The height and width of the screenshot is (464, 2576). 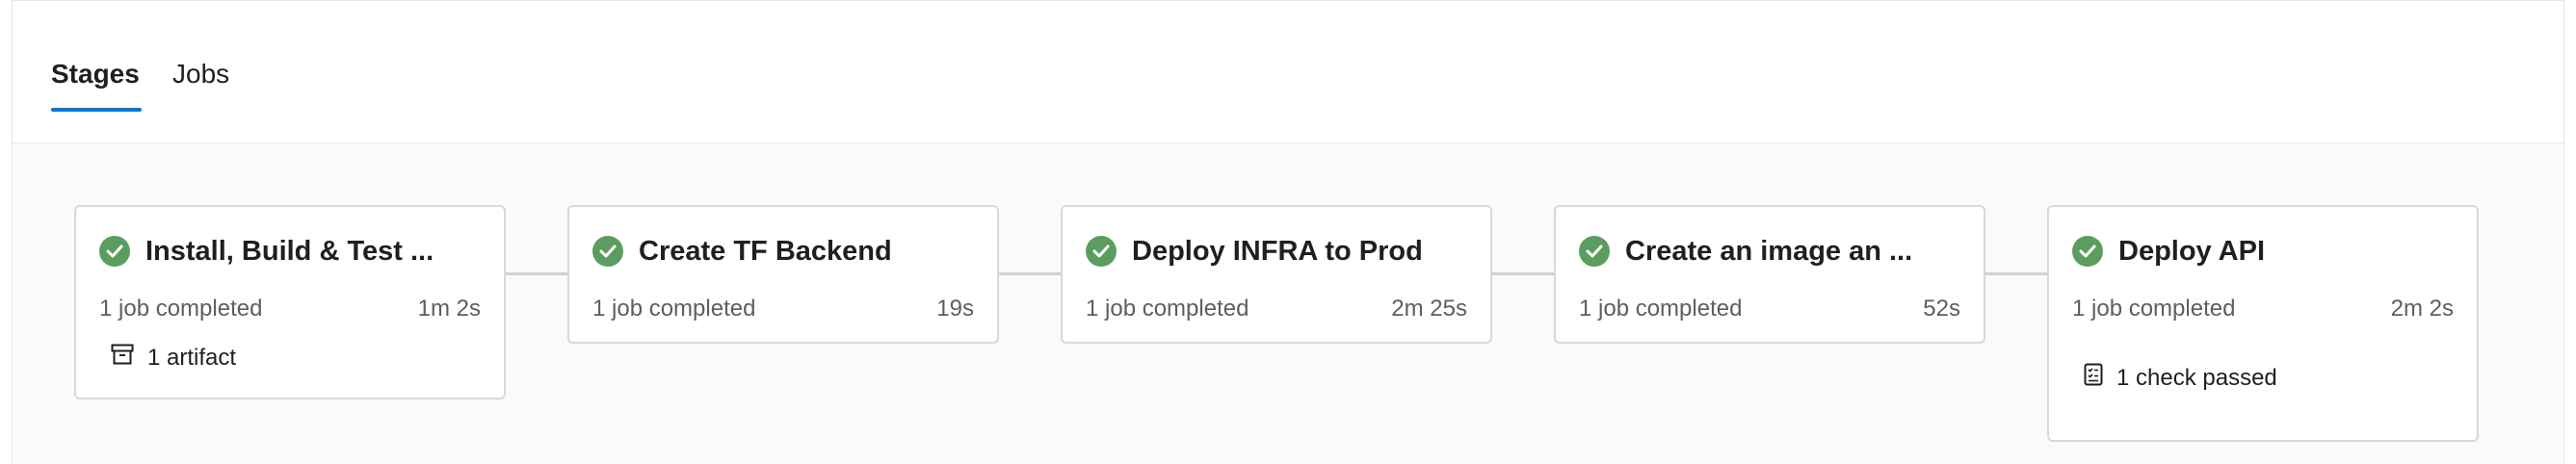 What do you see at coordinates (201, 74) in the screenshot?
I see `tab-jobs: Jobs` at bounding box center [201, 74].